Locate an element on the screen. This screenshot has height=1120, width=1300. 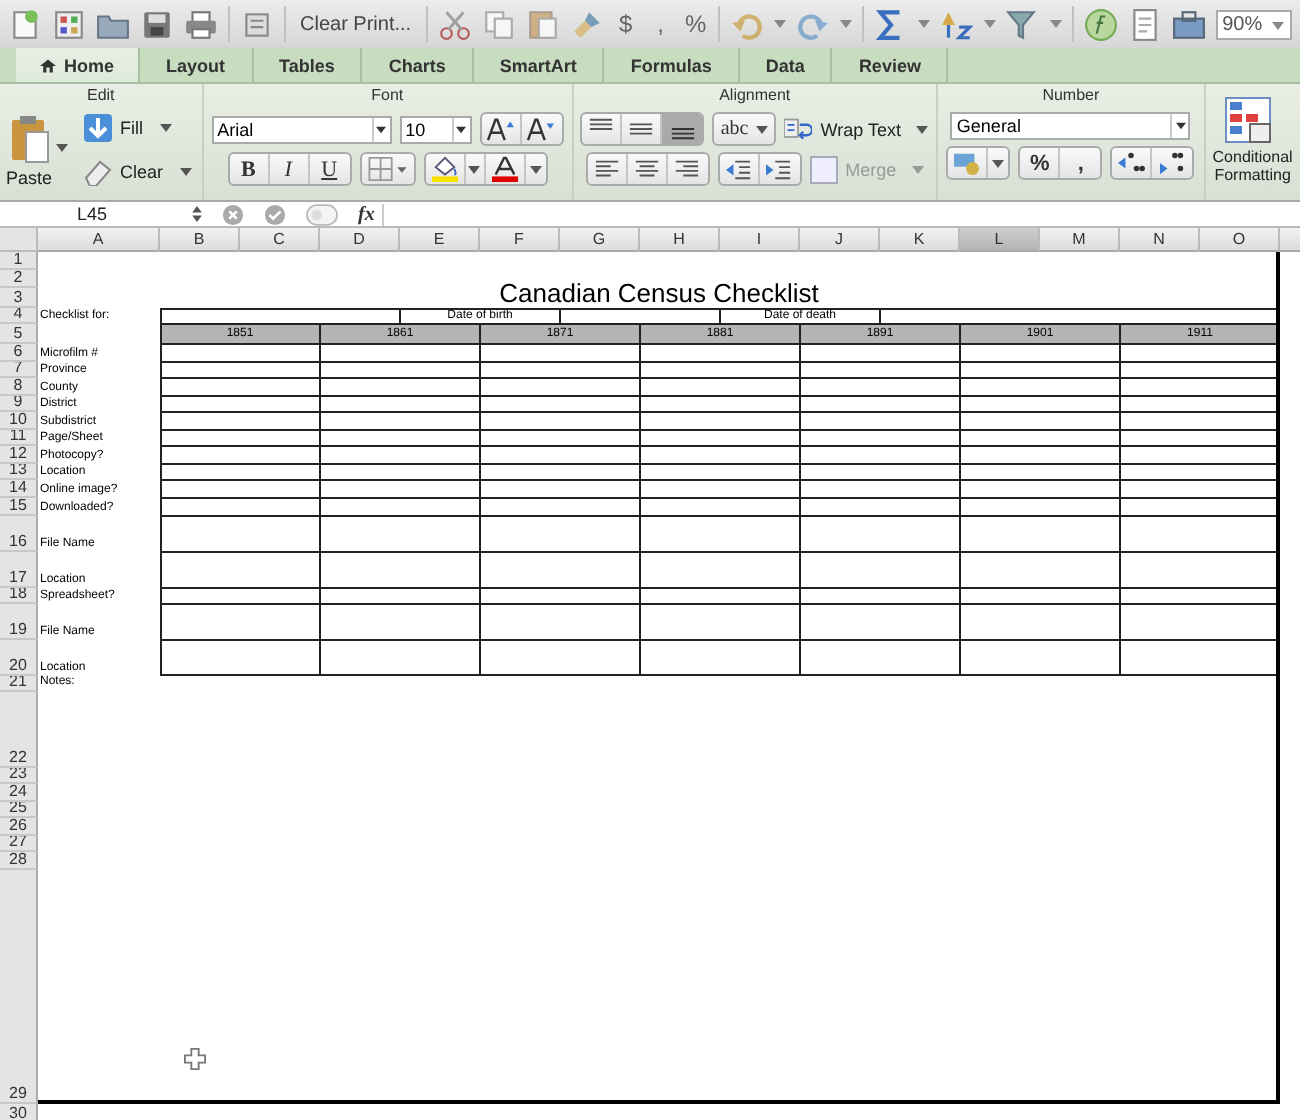
text-style-button: B is located at coordinates (249, 169).